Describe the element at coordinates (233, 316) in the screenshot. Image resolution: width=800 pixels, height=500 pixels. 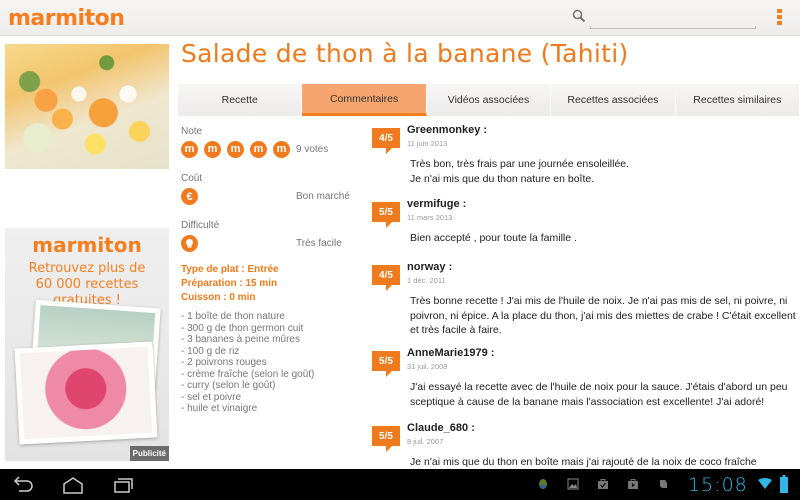
I see `ingredient-item: - 1 boîte de thon nature` at that location.